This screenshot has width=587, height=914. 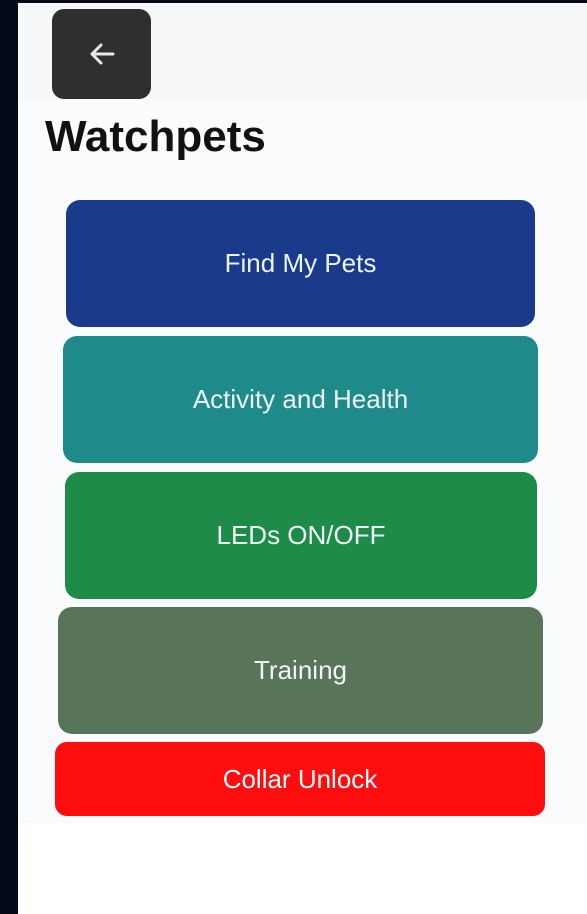 I want to click on training-label: Training, so click(x=300, y=670).